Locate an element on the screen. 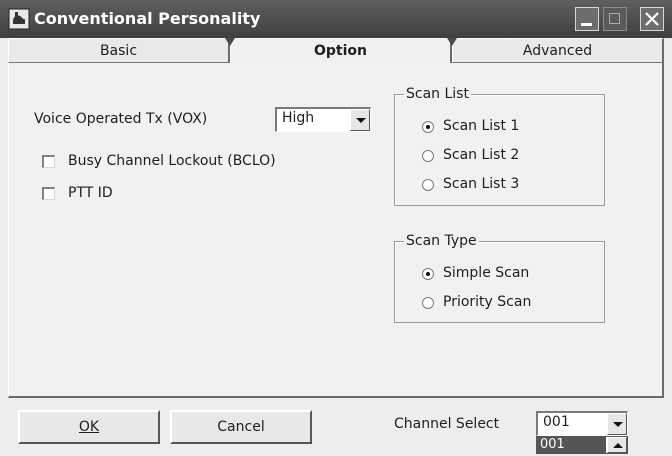  chevron-up-icon is located at coordinates (618, 445).